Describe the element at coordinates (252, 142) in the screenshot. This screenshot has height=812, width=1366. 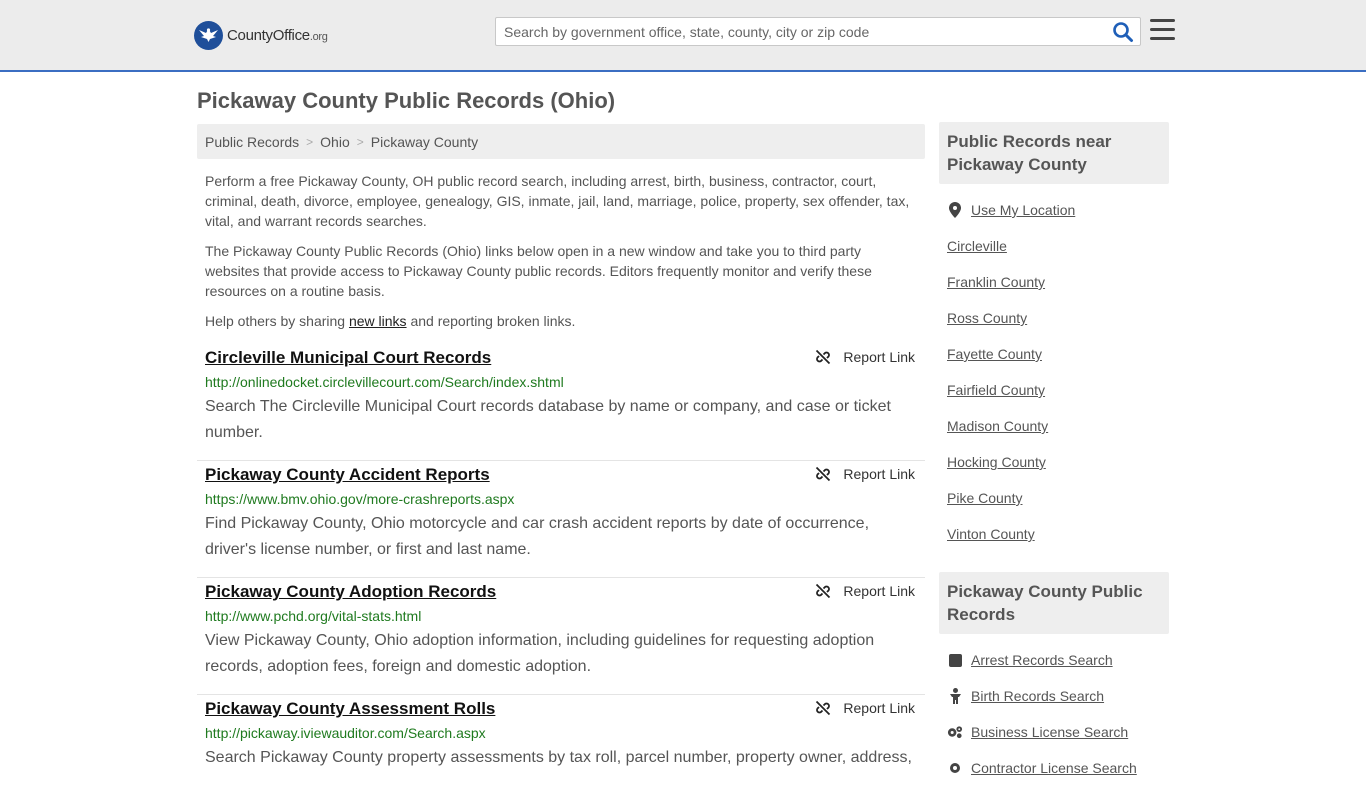
I see `breadcrumb-public-records: Public Records` at that location.